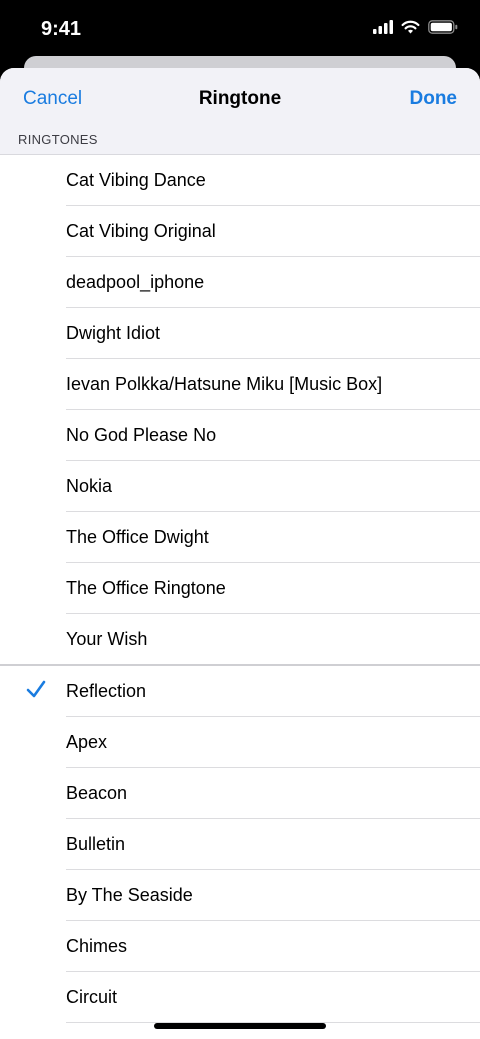 The width and height of the screenshot is (480, 1039). I want to click on section-header: RINGTONES, so click(240, 143).